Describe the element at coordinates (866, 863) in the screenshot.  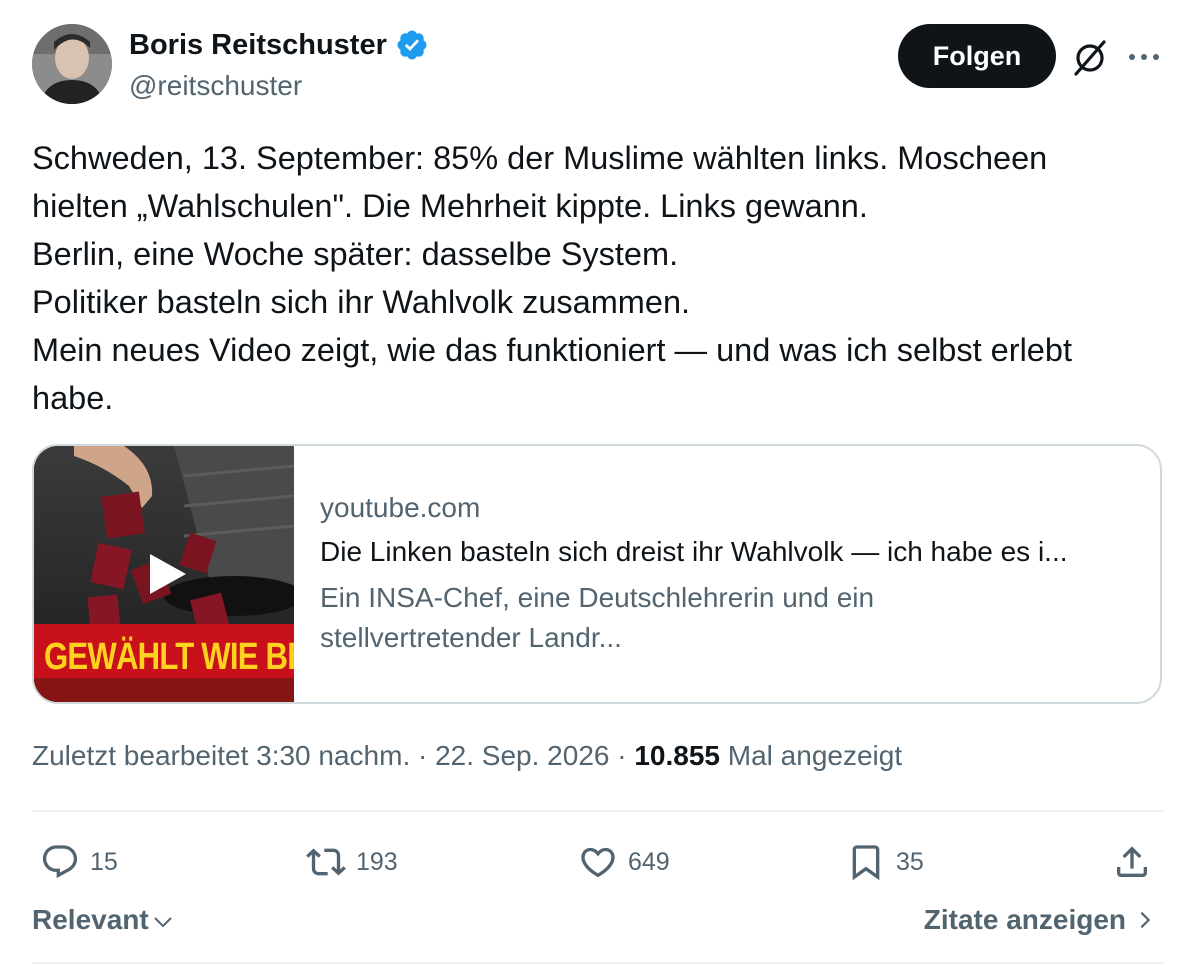
I see `bookmark-icon` at that location.